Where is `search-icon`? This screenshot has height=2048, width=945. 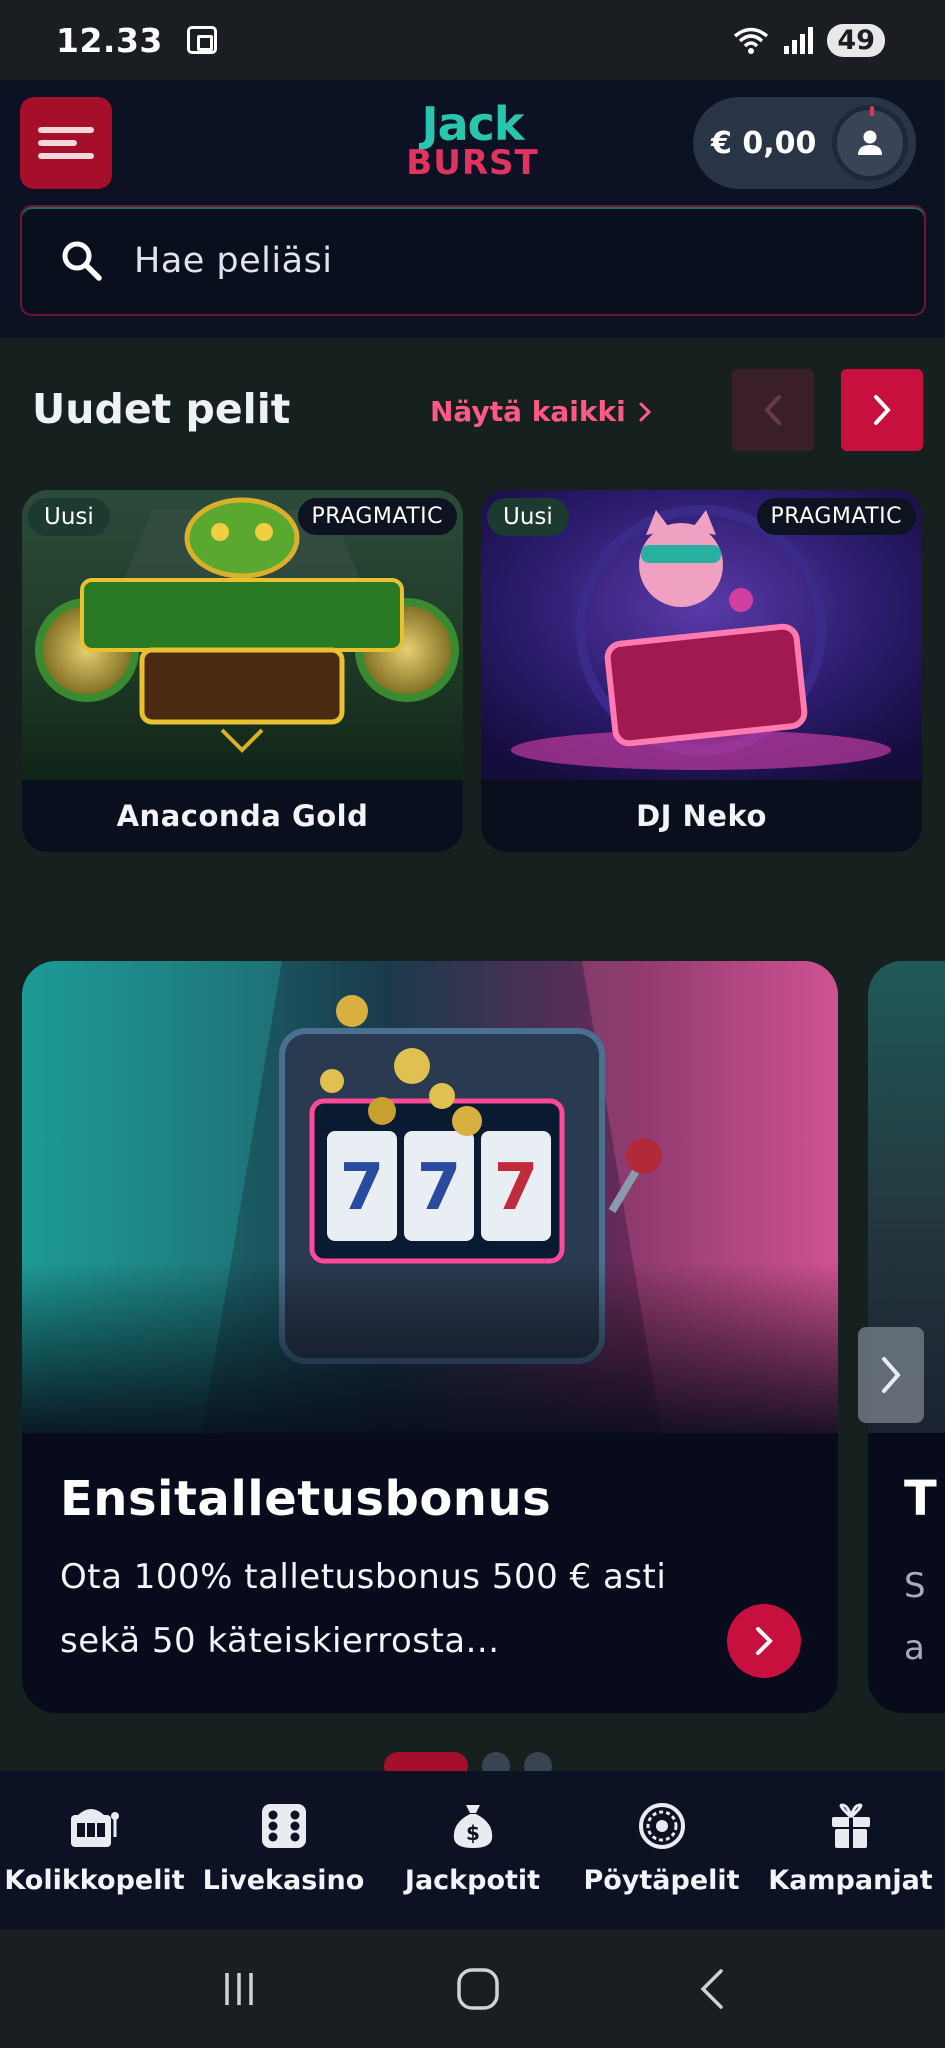 search-icon is located at coordinates (82, 261).